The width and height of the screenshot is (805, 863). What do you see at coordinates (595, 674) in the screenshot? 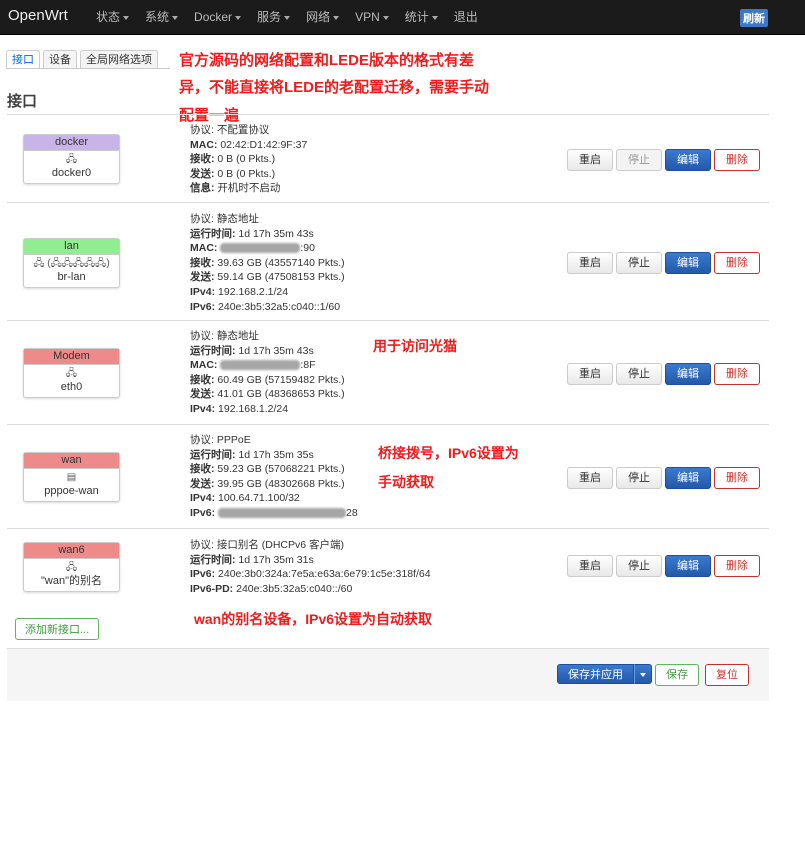
I see `save-apply-button: 保存并应用` at bounding box center [595, 674].